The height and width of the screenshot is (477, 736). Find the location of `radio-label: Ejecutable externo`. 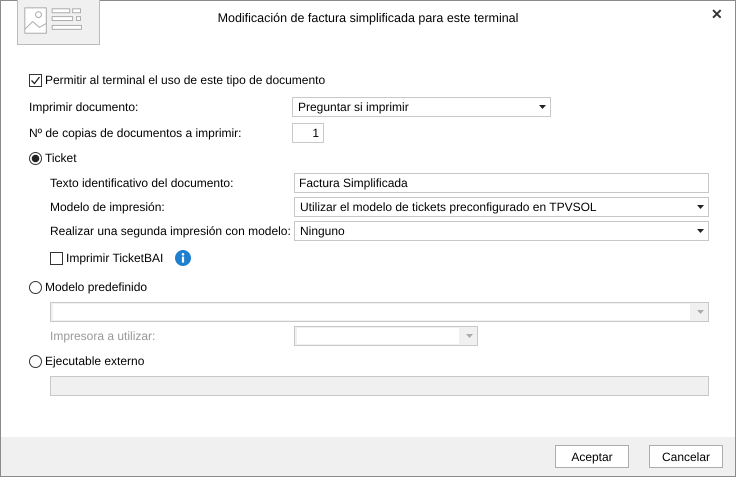

radio-label: Ejecutable externo is located at coordinates (94, 361).